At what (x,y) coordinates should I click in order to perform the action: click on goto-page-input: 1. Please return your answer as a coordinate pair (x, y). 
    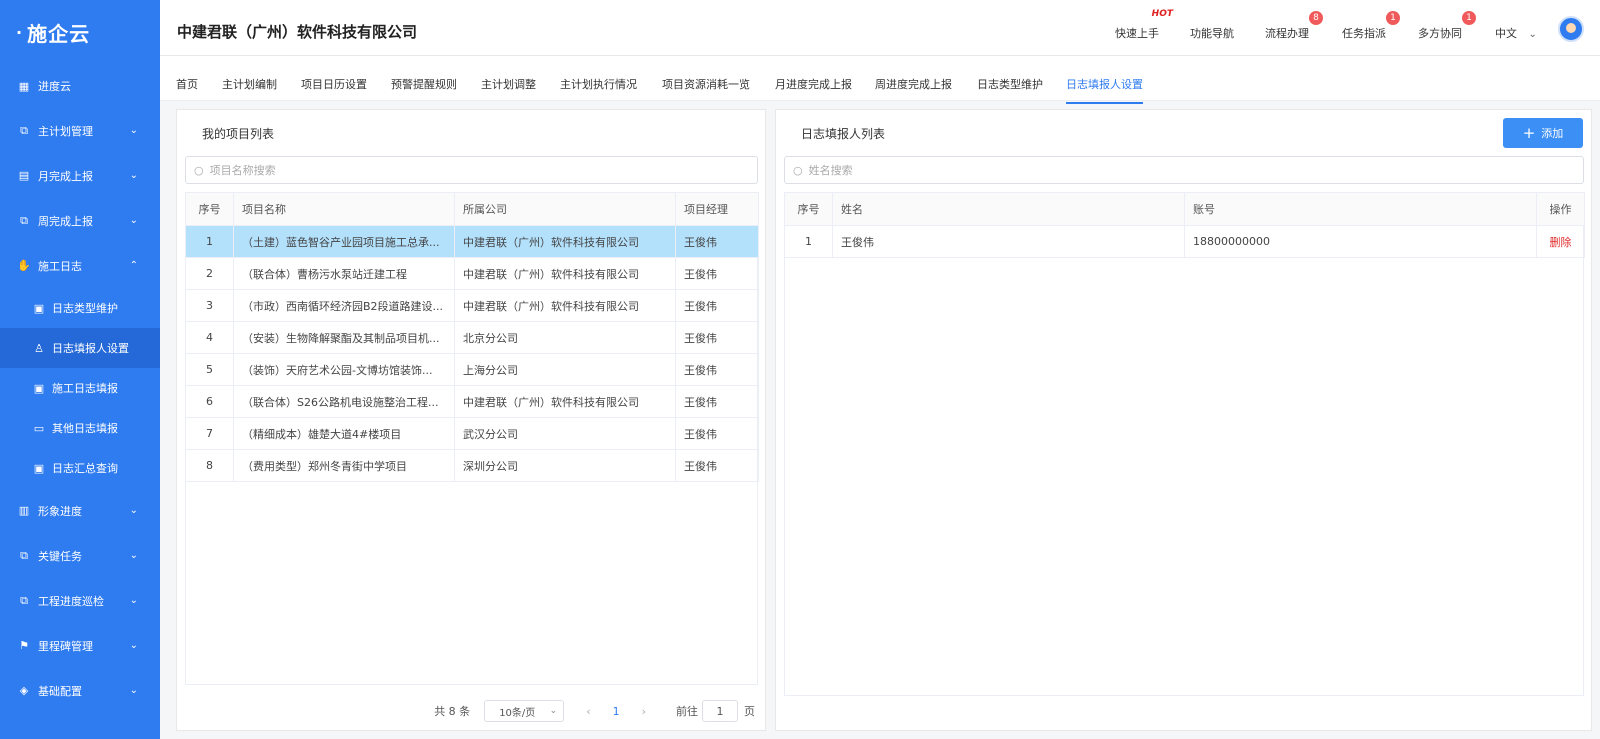
    Looking at the image, I should click on (720, 711).